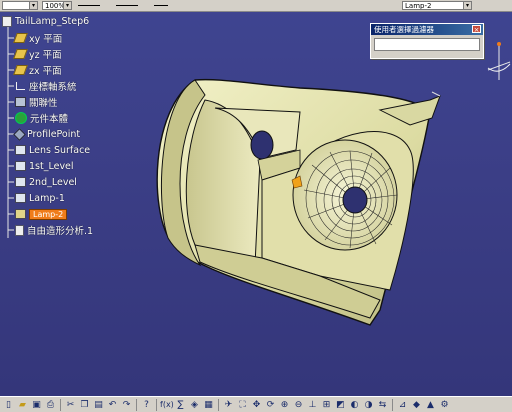 The width and height of the screenshot is (512, 412). Describe the element at coordinates (499, 75) in the screenshot. I see `compass-icon` at that location.